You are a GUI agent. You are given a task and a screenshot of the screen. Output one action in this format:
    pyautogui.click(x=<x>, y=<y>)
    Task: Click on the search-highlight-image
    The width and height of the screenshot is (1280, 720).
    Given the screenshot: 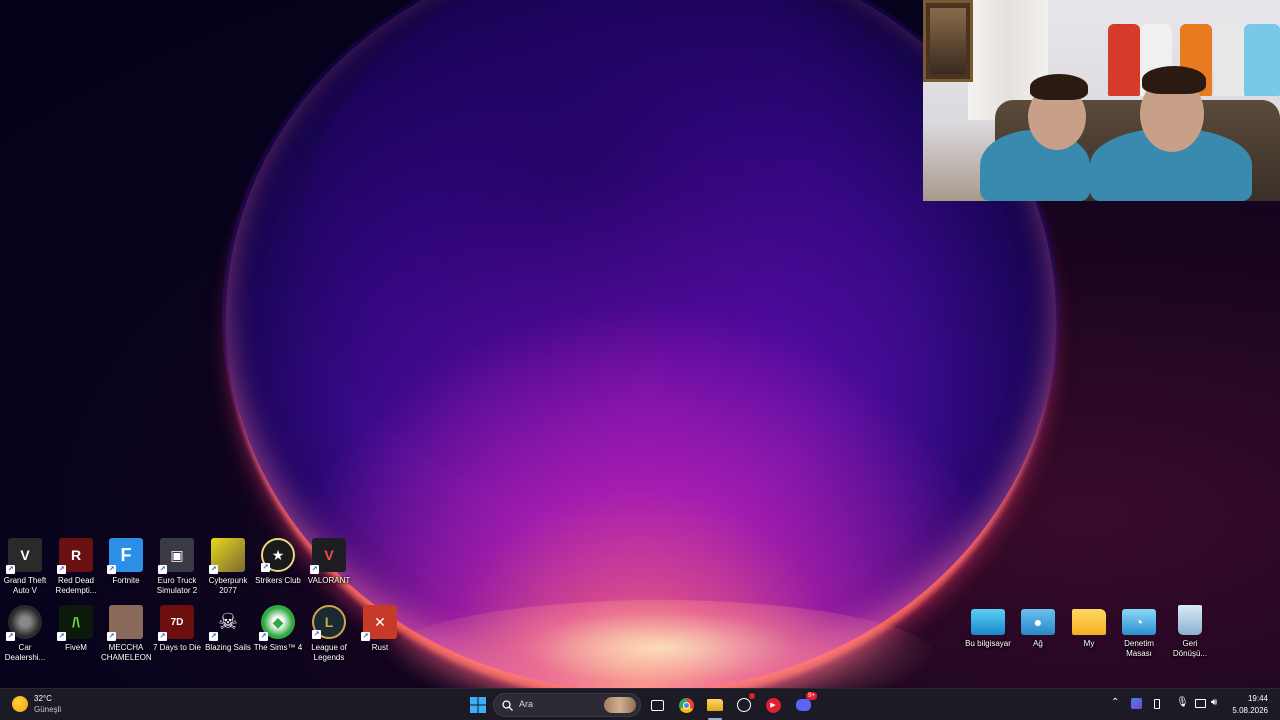 What is the action you would take?
    pyautogui.click(x=620, y=705)
    